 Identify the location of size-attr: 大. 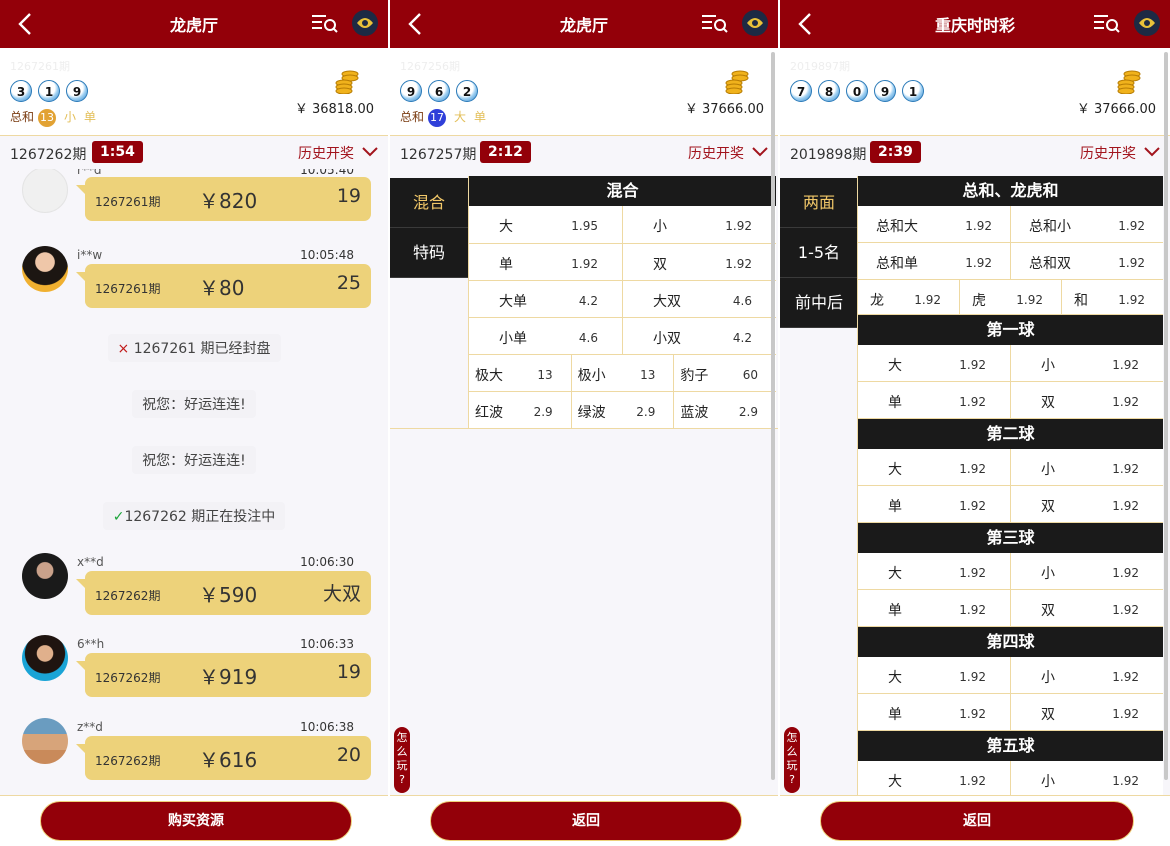
(460, 117).